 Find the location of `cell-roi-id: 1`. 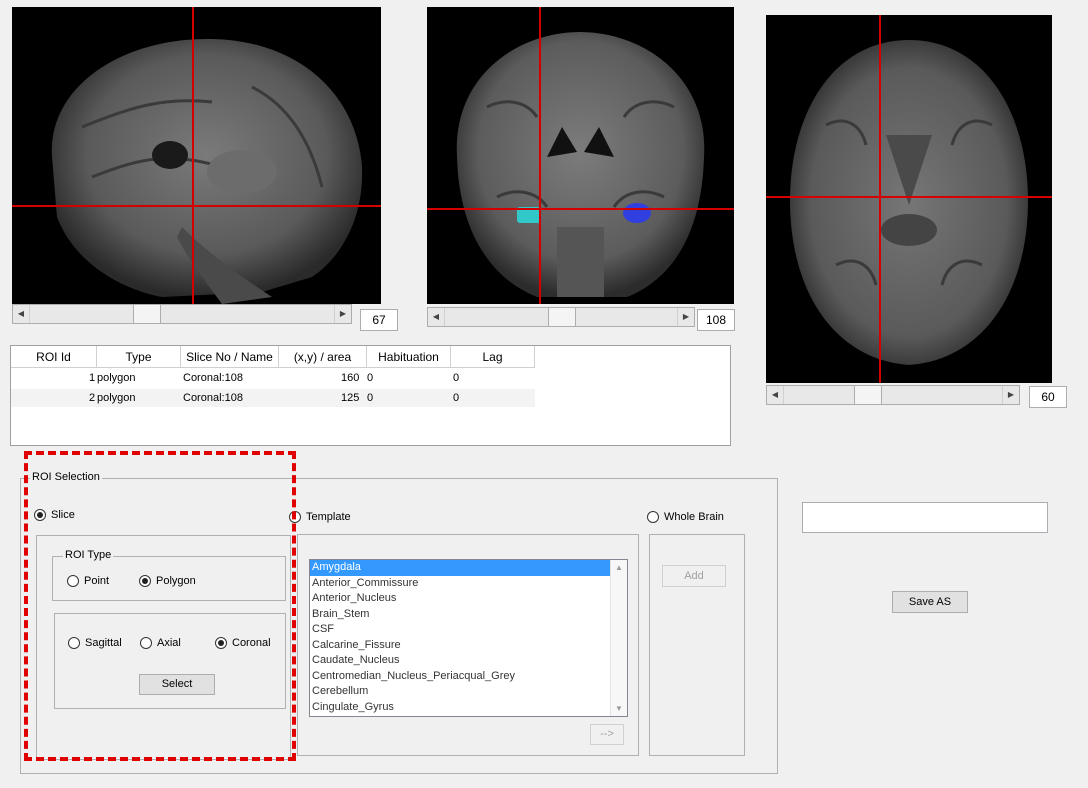

cell-roi-id: 1 is located at coordinates (92, 378).